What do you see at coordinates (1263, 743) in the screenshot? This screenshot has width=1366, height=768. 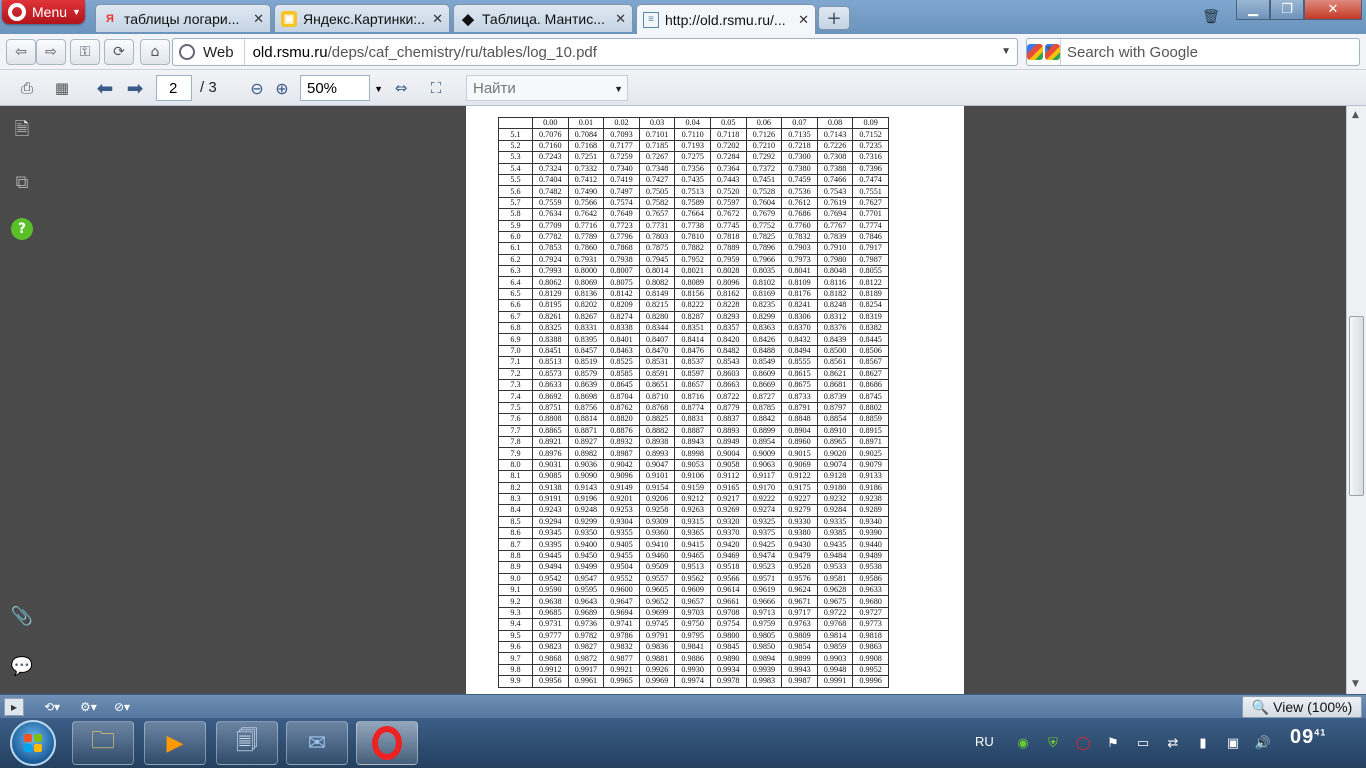 I see `volume-icon: 🔊` at bounding box center [1263, 743].